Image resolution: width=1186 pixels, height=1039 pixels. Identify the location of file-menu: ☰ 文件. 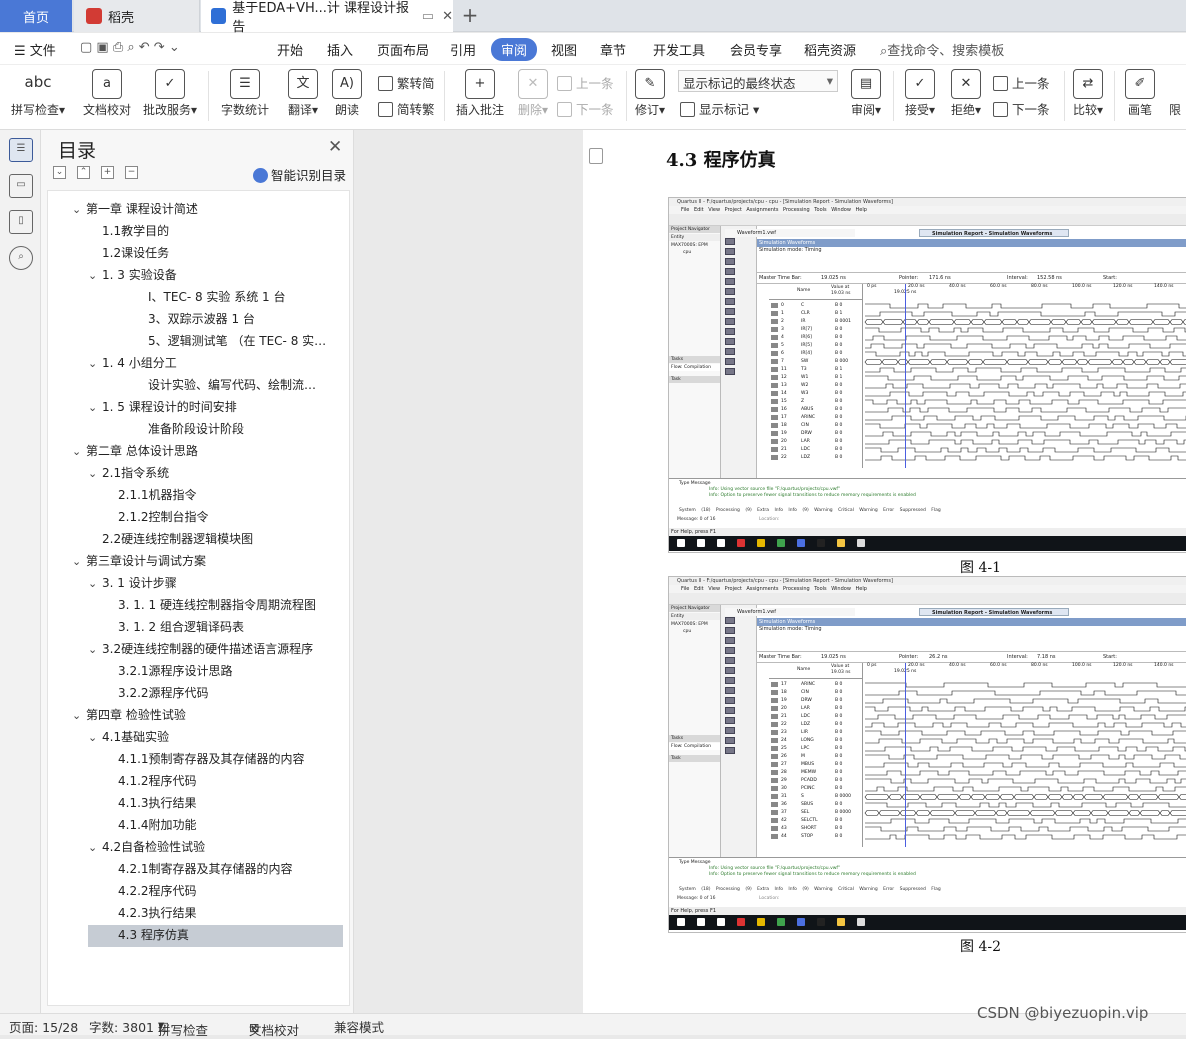
(35, 49).